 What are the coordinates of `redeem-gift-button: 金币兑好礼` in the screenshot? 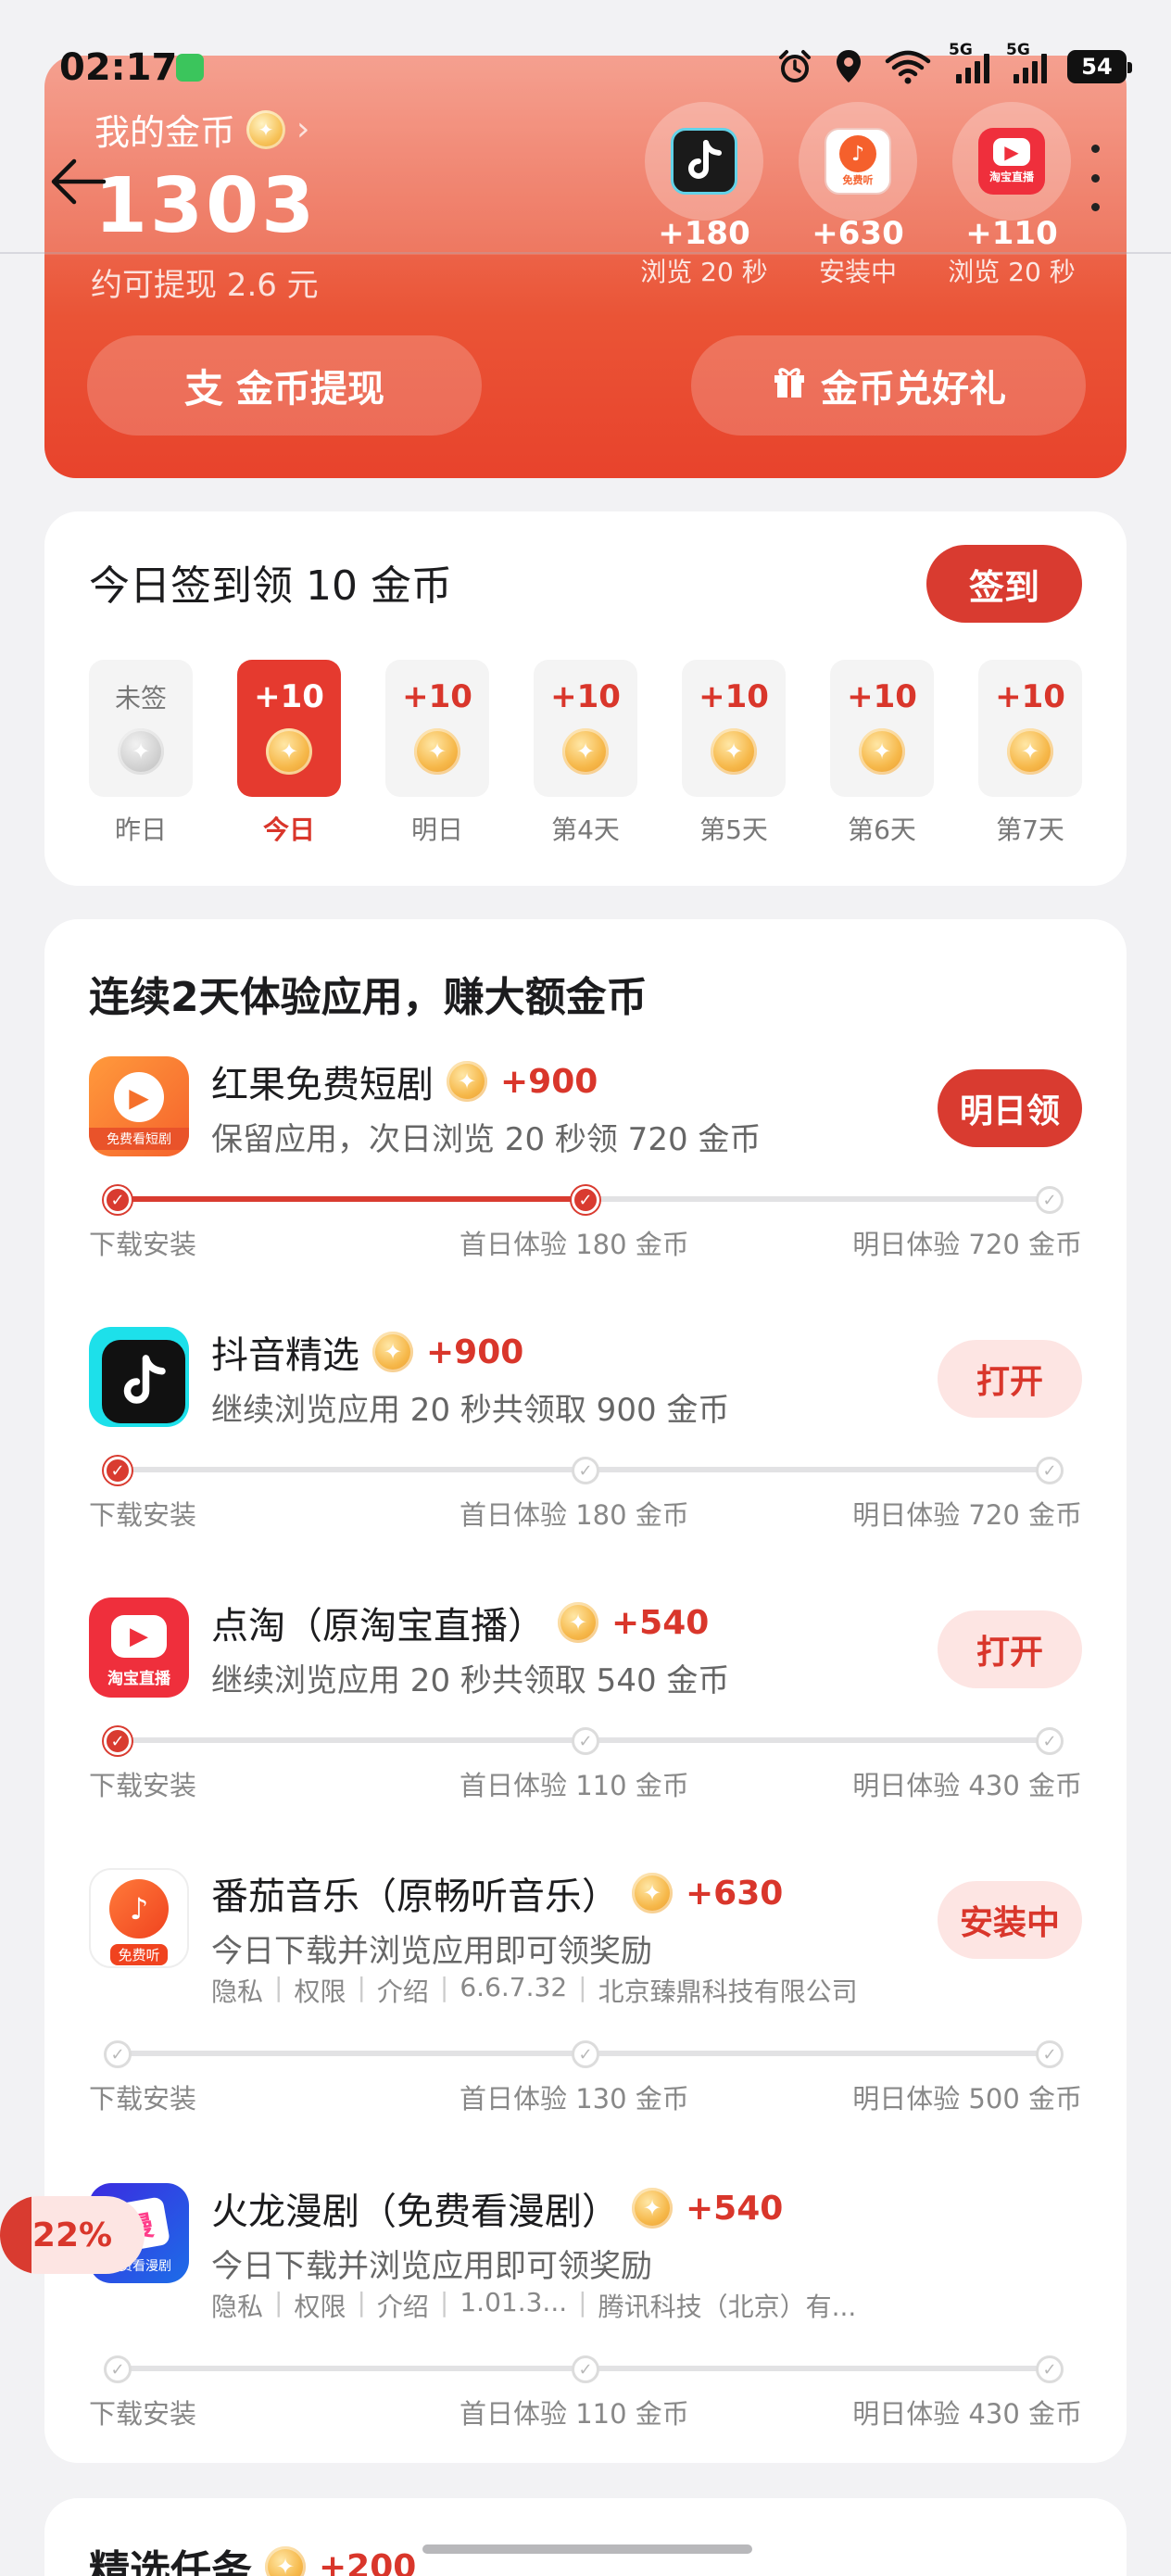 It's located at (889, 385).